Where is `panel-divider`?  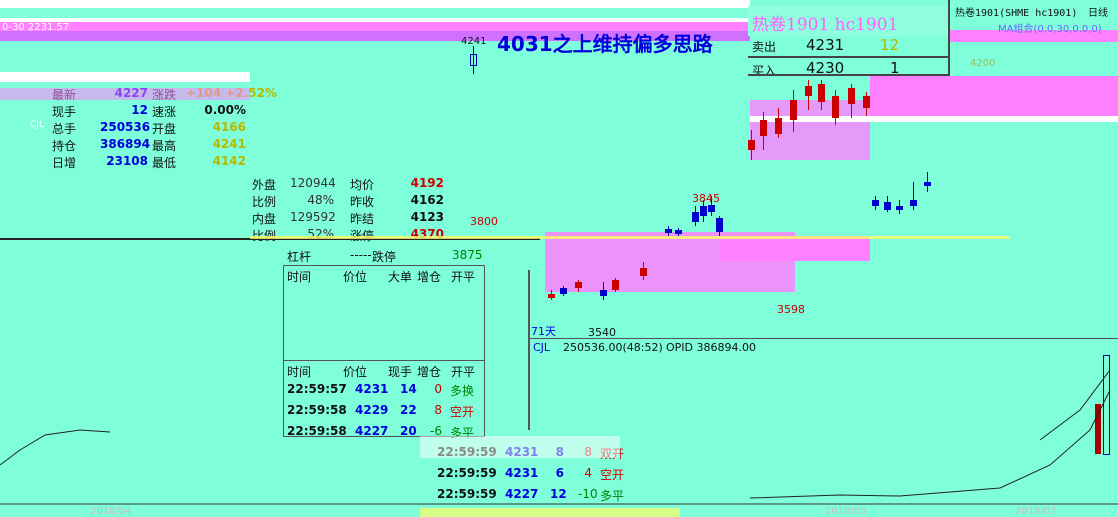
panel-divider is located at coordinates (848, 57).